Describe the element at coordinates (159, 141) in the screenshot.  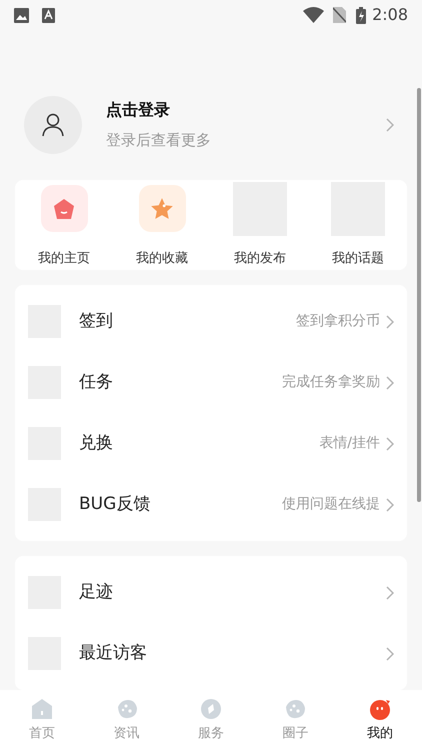
I see `login-subtitle: 登录后查看更多` at that location.